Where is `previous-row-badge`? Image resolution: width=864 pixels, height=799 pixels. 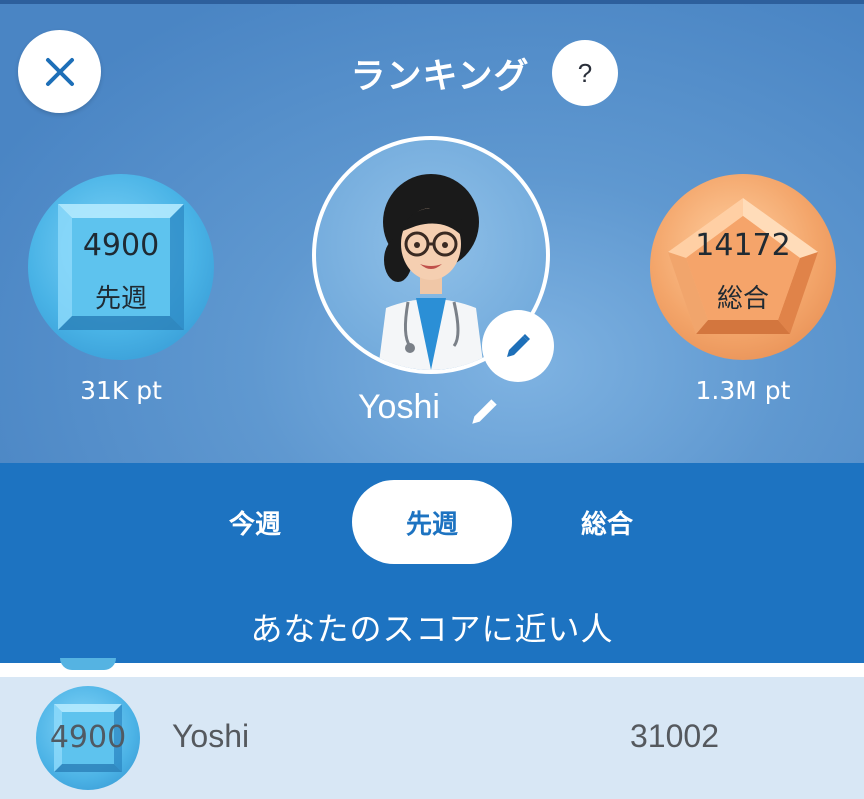 previous-row-badge is located at coordinates (88, 664).